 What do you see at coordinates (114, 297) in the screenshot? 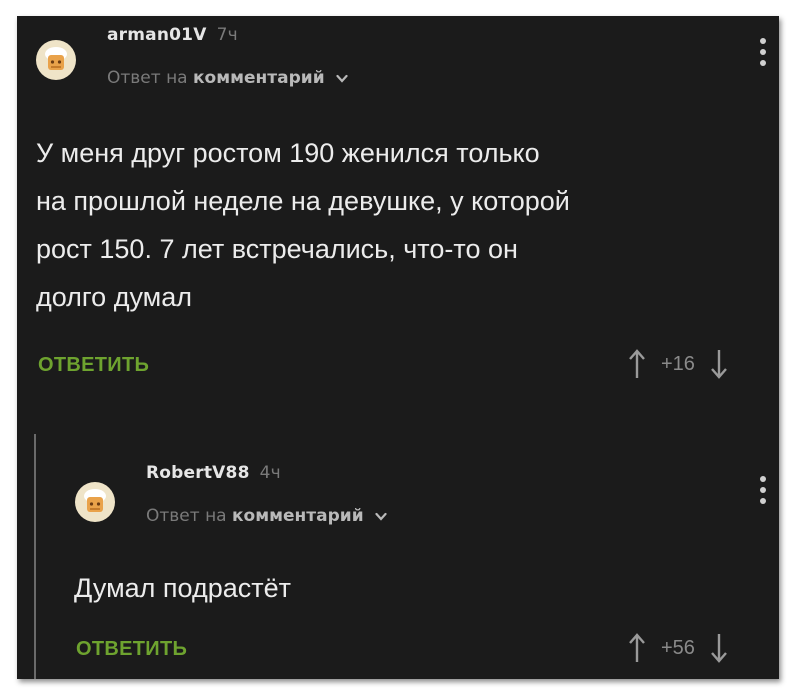
I see `comment-text-line: долго думал` at bounding box center [114, 297].